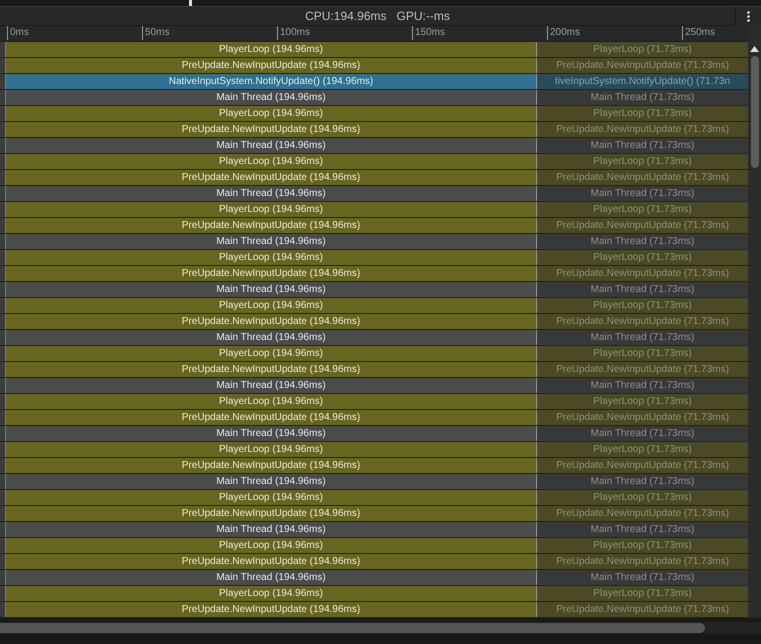 Image resolution: width=761 pixels, height=644 pixels. Describe the element at coordinates (754, 322) in the screenshot. I see `vertical-scrollbar` at that location.